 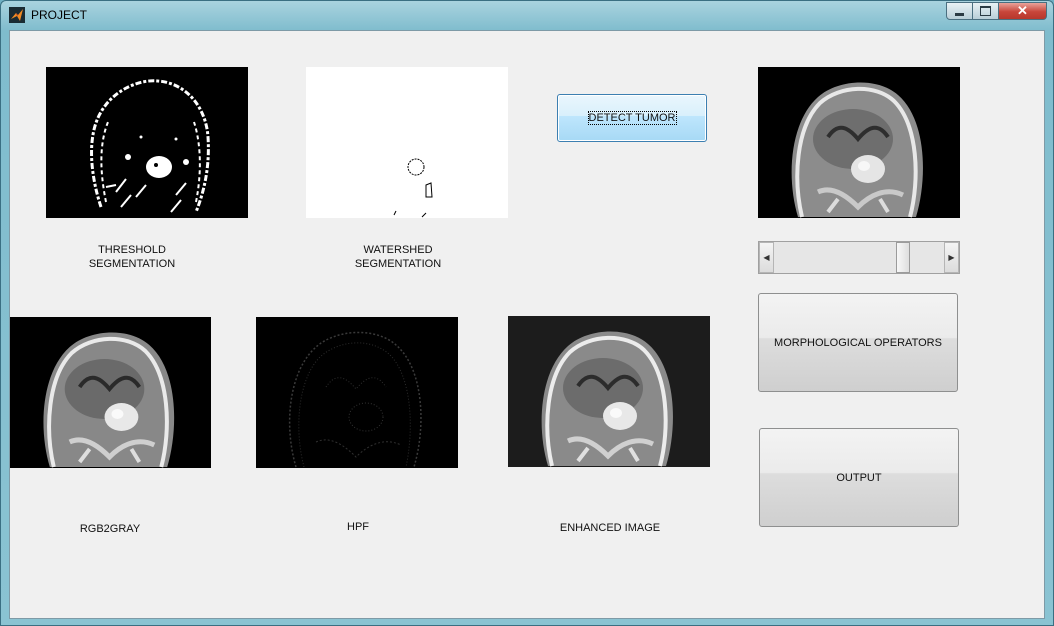 I want to click on original-mri-image, so click(x=859, y=142).